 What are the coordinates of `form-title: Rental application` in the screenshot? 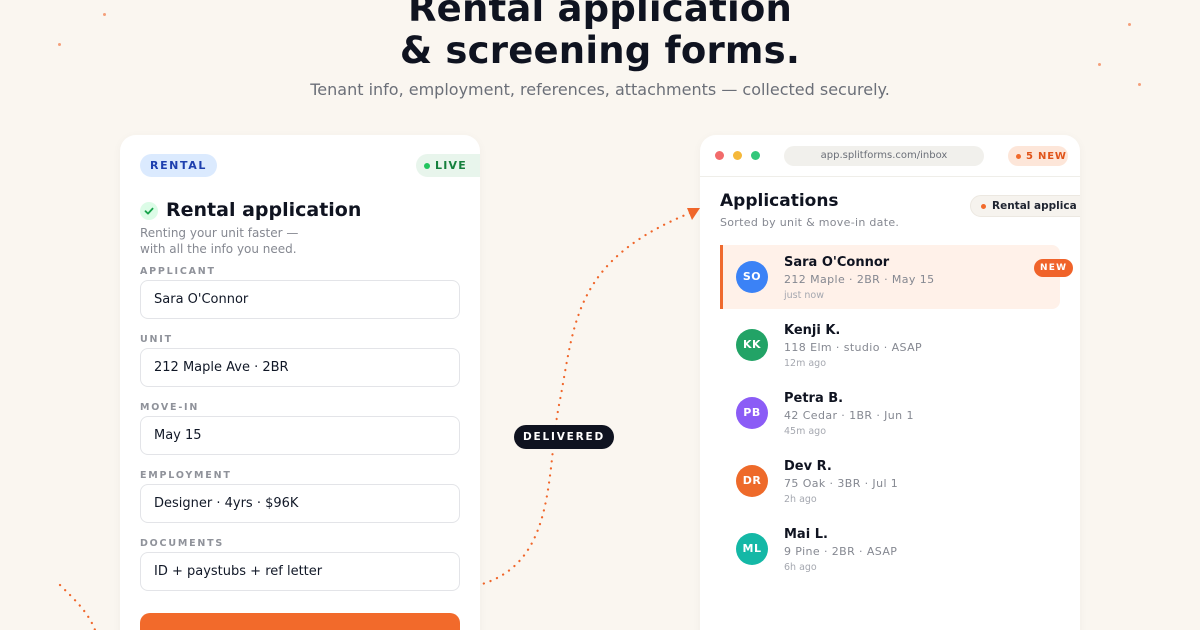 It's located at (264, 210).